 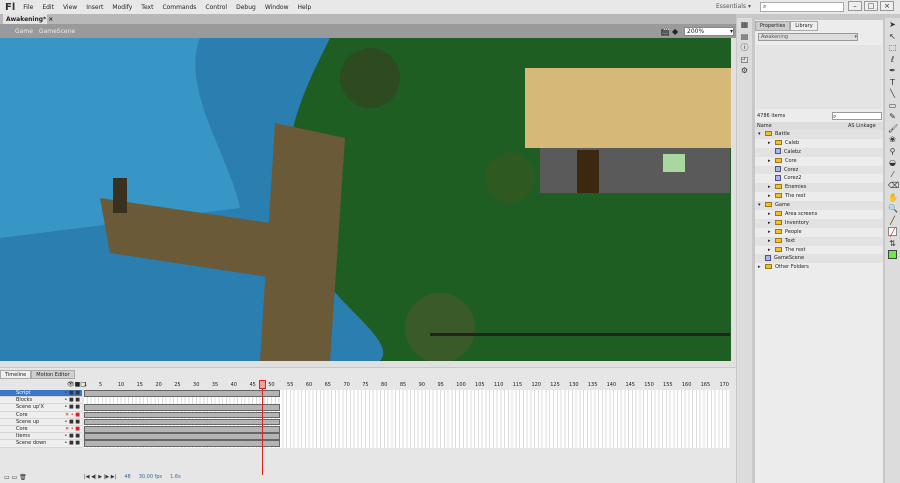 What do you see at coordinates (802, 7) in the screenshot?
I see `help-search-input: ⌕` at bounding box center [802, 7].